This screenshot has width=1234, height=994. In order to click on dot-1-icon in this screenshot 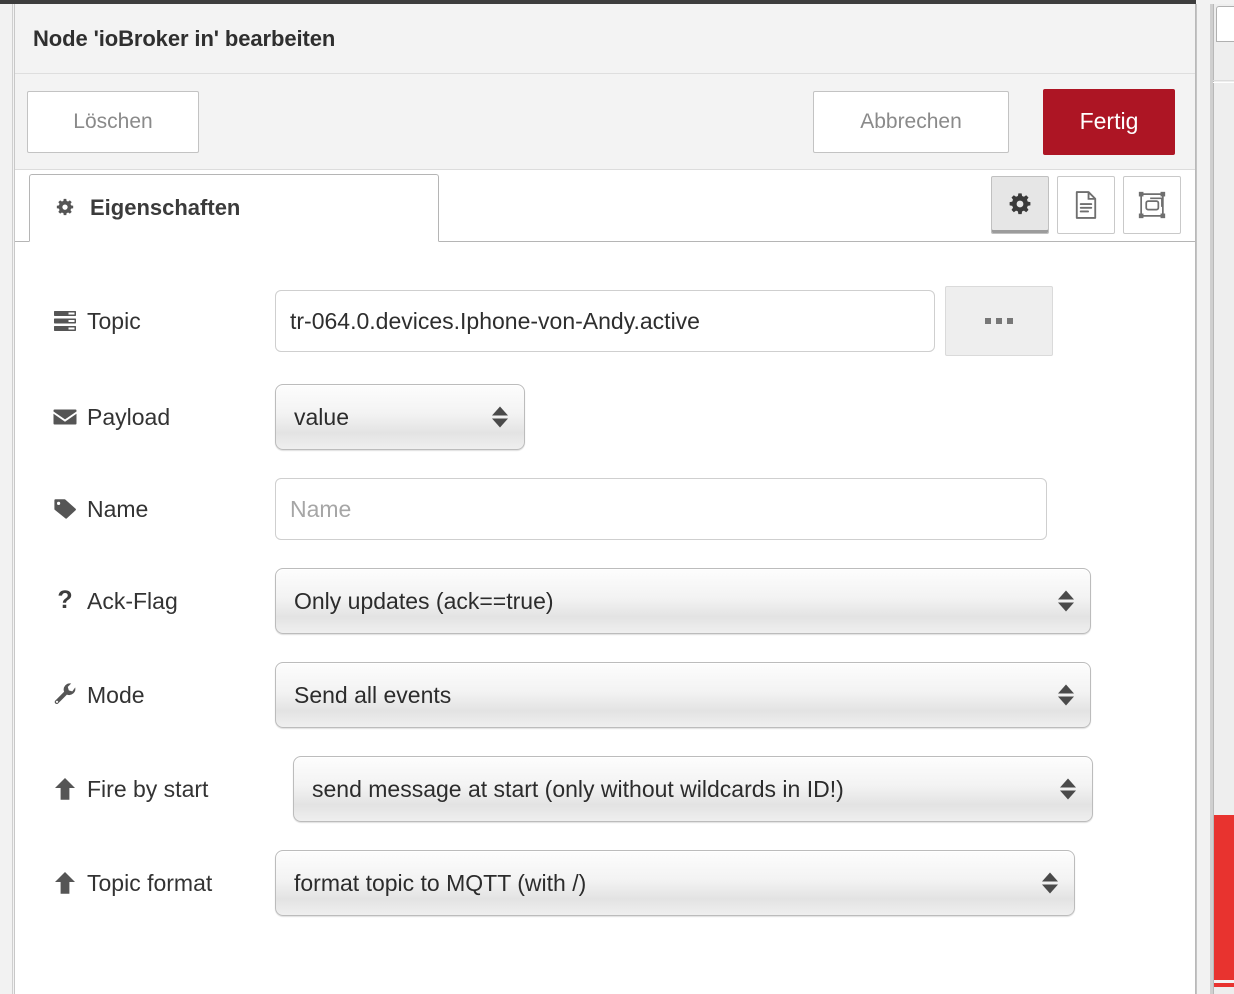, I will do `click(988, 321)`.